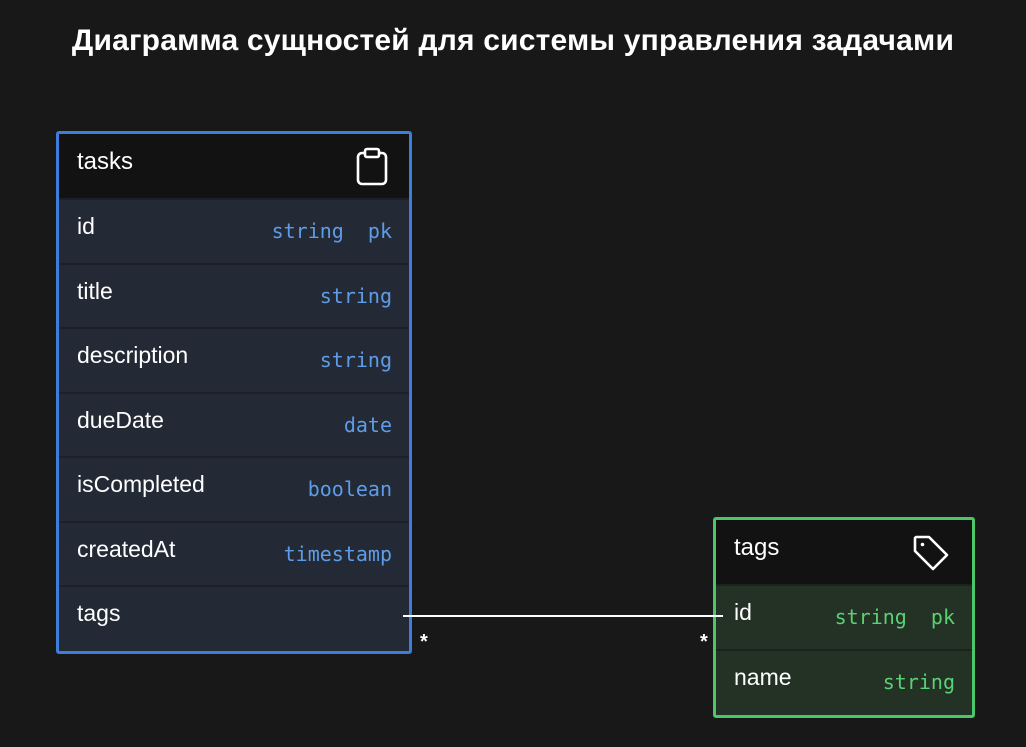 This screenshot has width=1026, height=747. Describe the element at coordinates (424, 642) in the screenshot. I see `cardinality-from: *` at that location.